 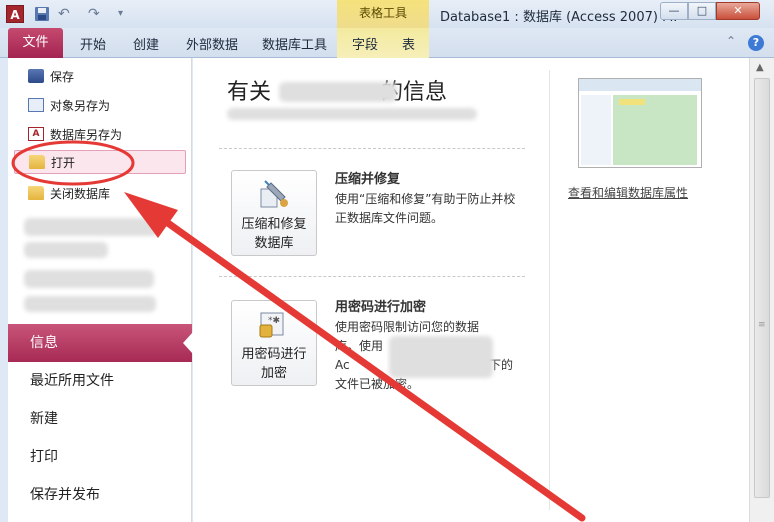 I want to click on encrypt-label-2: 加密, so click(x=273, y=373).